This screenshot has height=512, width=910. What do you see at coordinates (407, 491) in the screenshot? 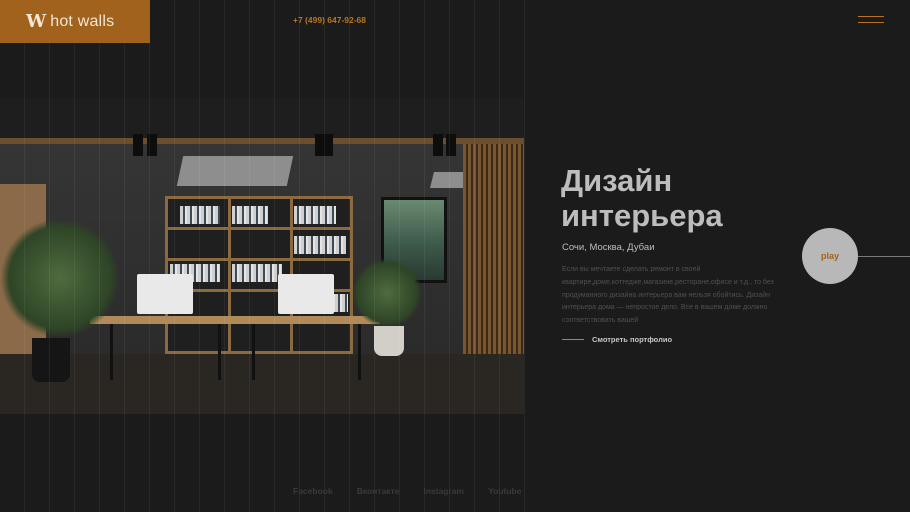
I see `social-links: Facebook Вконтакте Instagram Youtube` at bounding box center [407, 491].